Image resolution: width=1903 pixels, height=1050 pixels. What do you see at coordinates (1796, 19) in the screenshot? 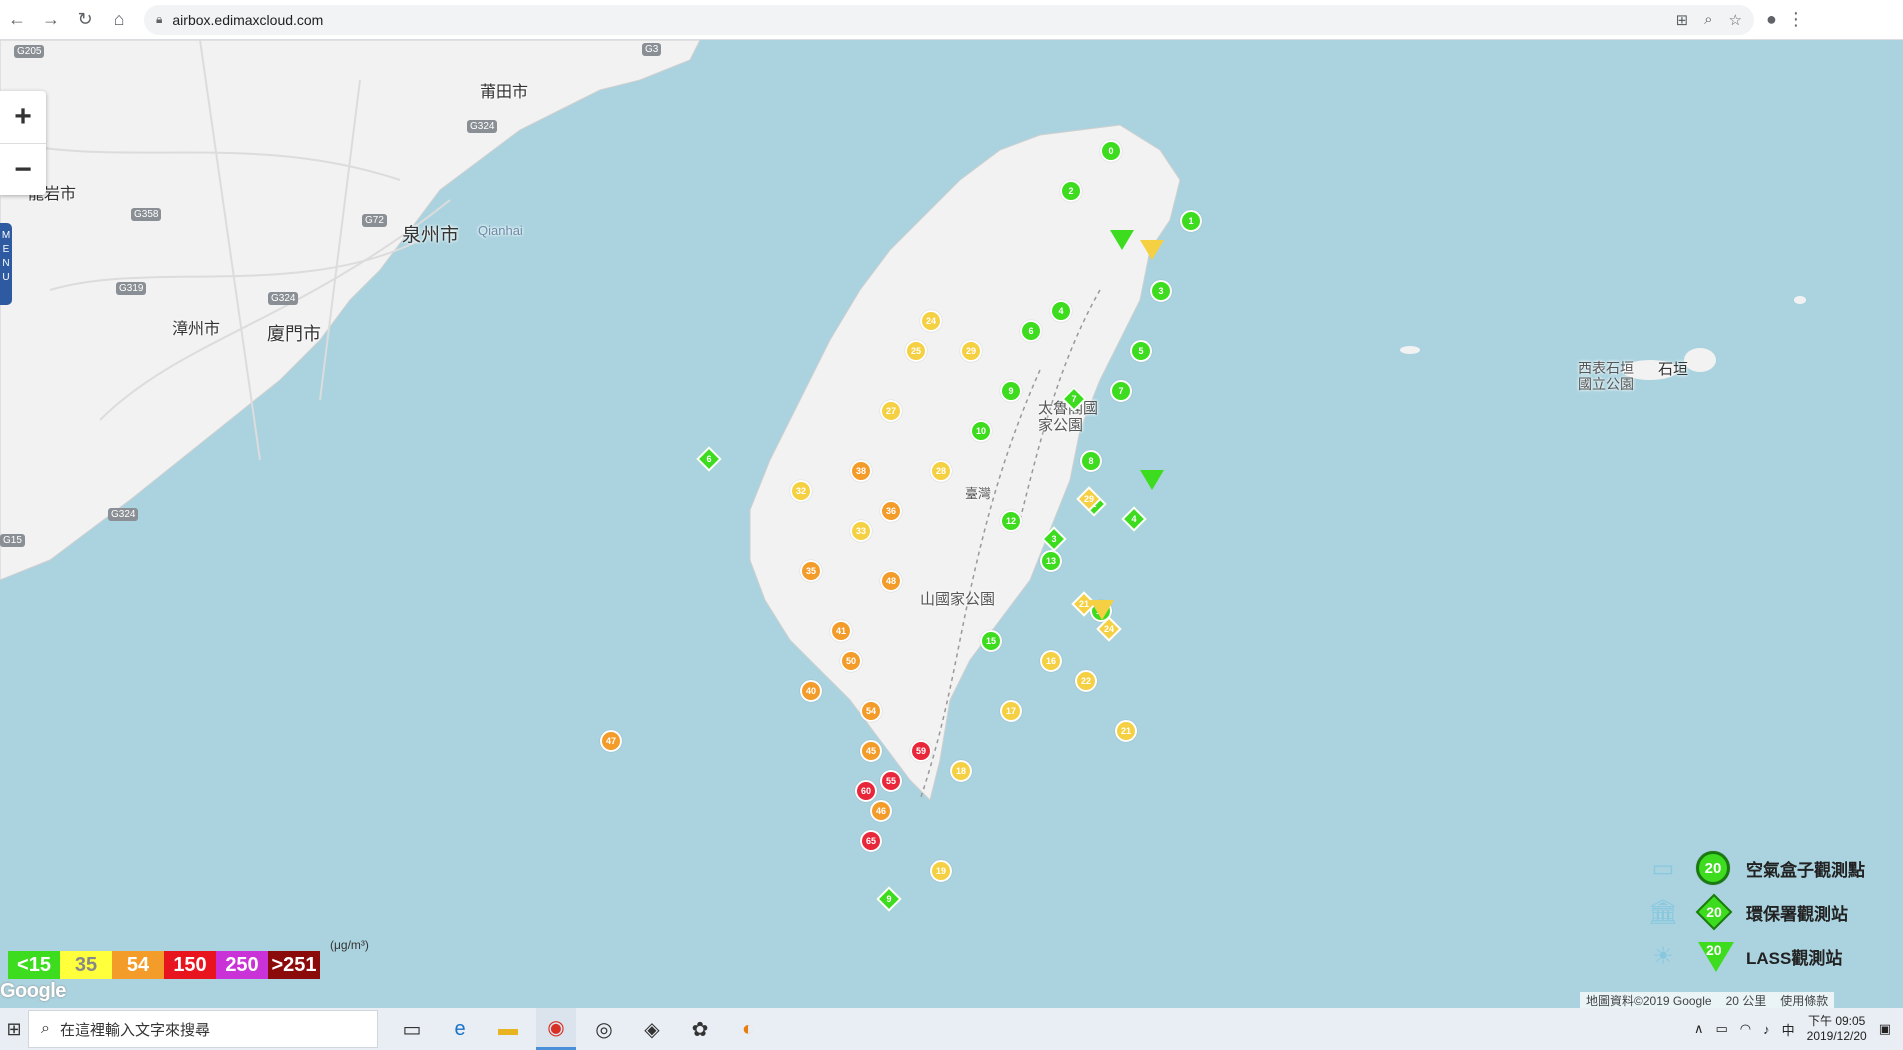
I see `menu-icon: ⋮` at bounding box center [1796, 19].